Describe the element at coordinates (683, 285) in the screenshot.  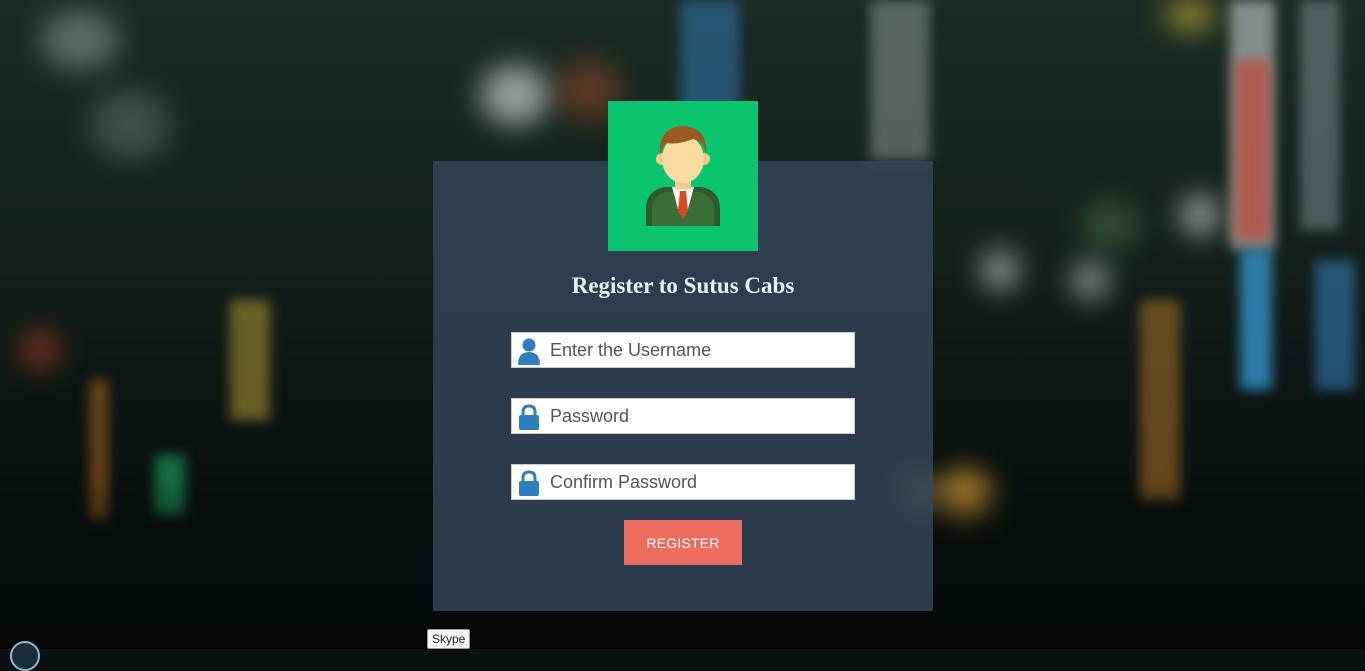
I see `form-title: Register to Sutus Cabs` at that location.